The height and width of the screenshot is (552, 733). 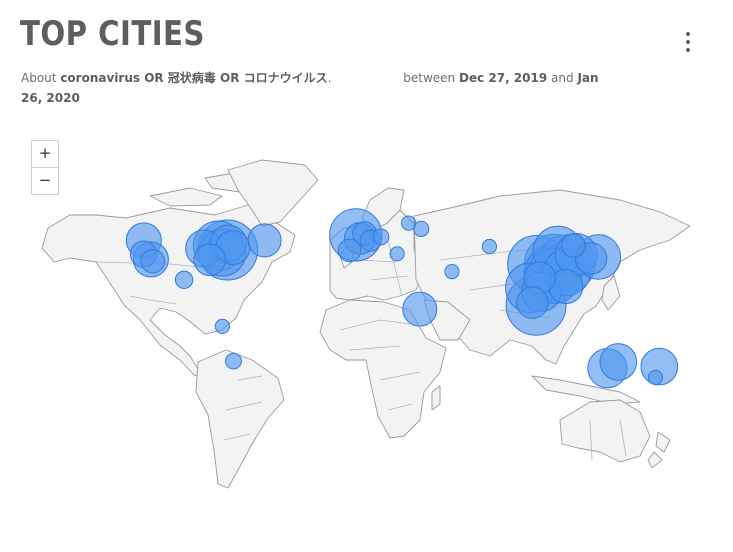 I want to click on zoom-in-button: +, so click(x=45, y=154).